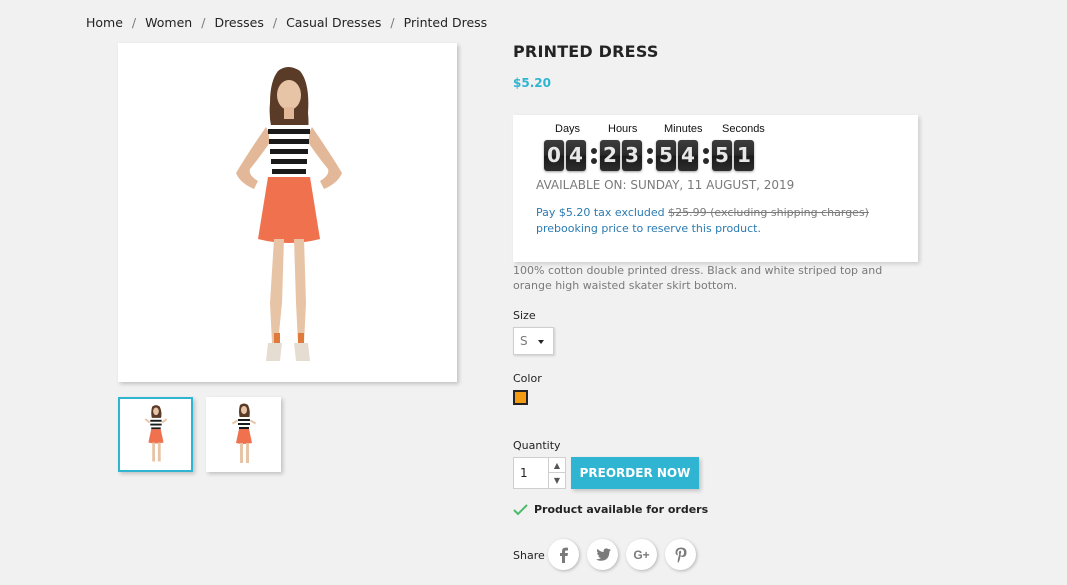  I want to click on countdown-days-label: Days, so click(568, 129).